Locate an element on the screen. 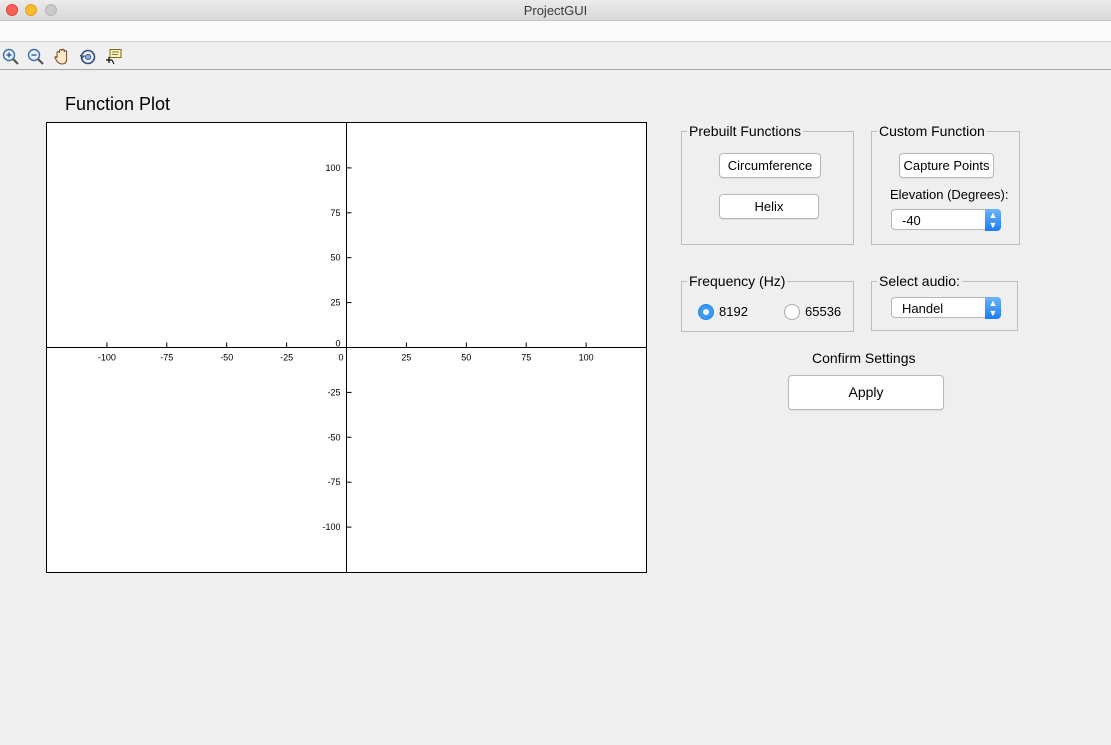 This screenshot has width=1111, height=745. audio-dropdown: Handel ▲ ▼ is located at coordinates (946, 308).